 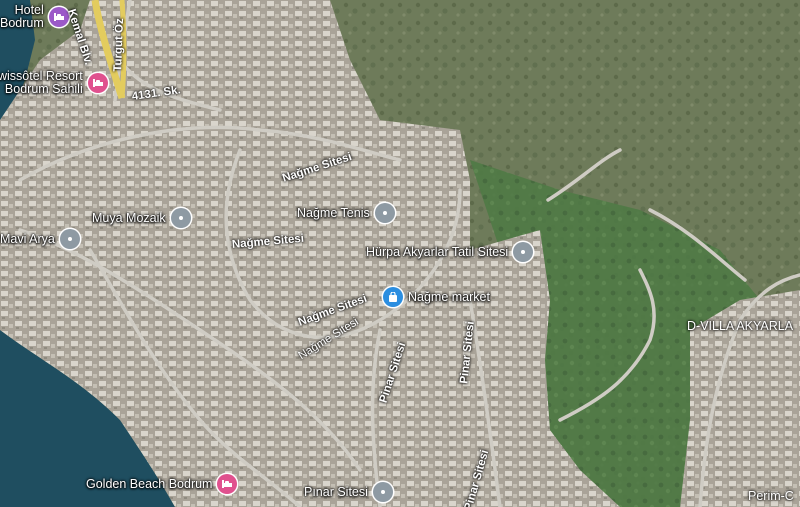 I want to click on shopping-bag-icon, so click(x=393, y=297).